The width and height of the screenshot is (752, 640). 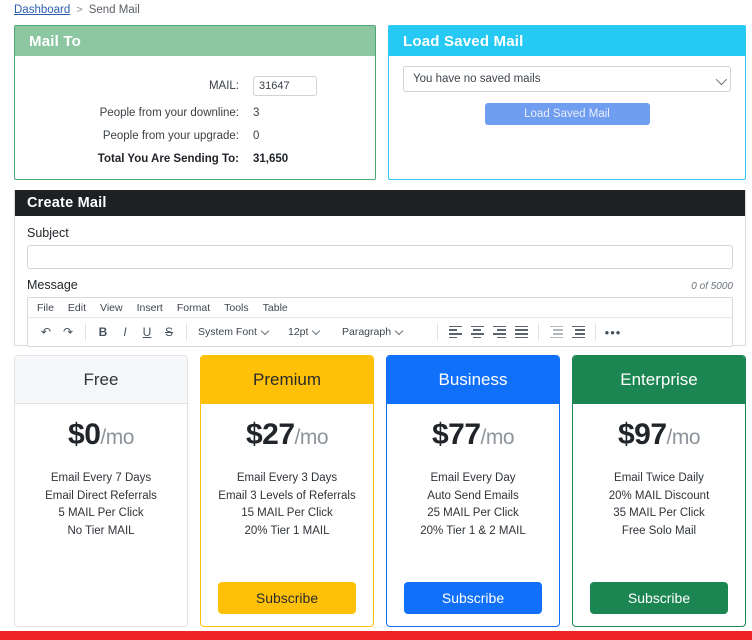 What do you see at coordinates (195, 159) in the screenshot?
I see `mail-to-row-total: Total You Are Sending To: 31,650` at bounding box center [195, 159].